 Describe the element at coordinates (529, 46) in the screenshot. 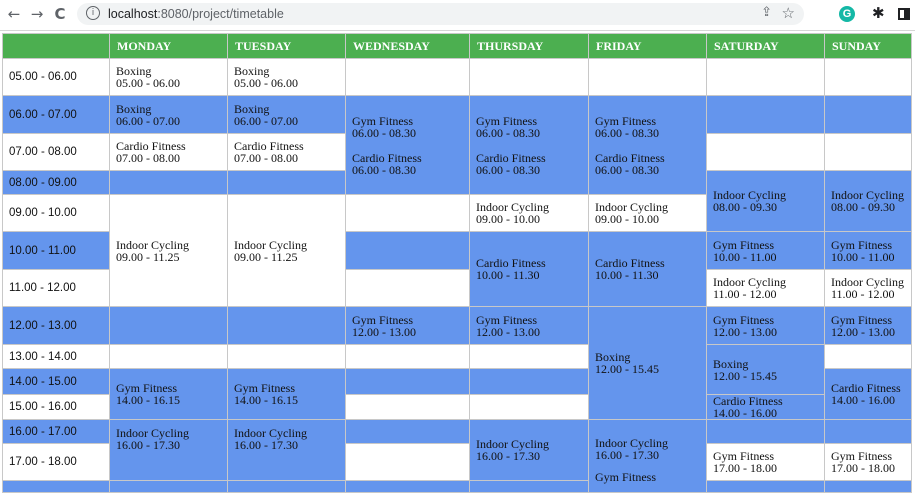

I see `day-header-thursday: THURSDAY` at that location.